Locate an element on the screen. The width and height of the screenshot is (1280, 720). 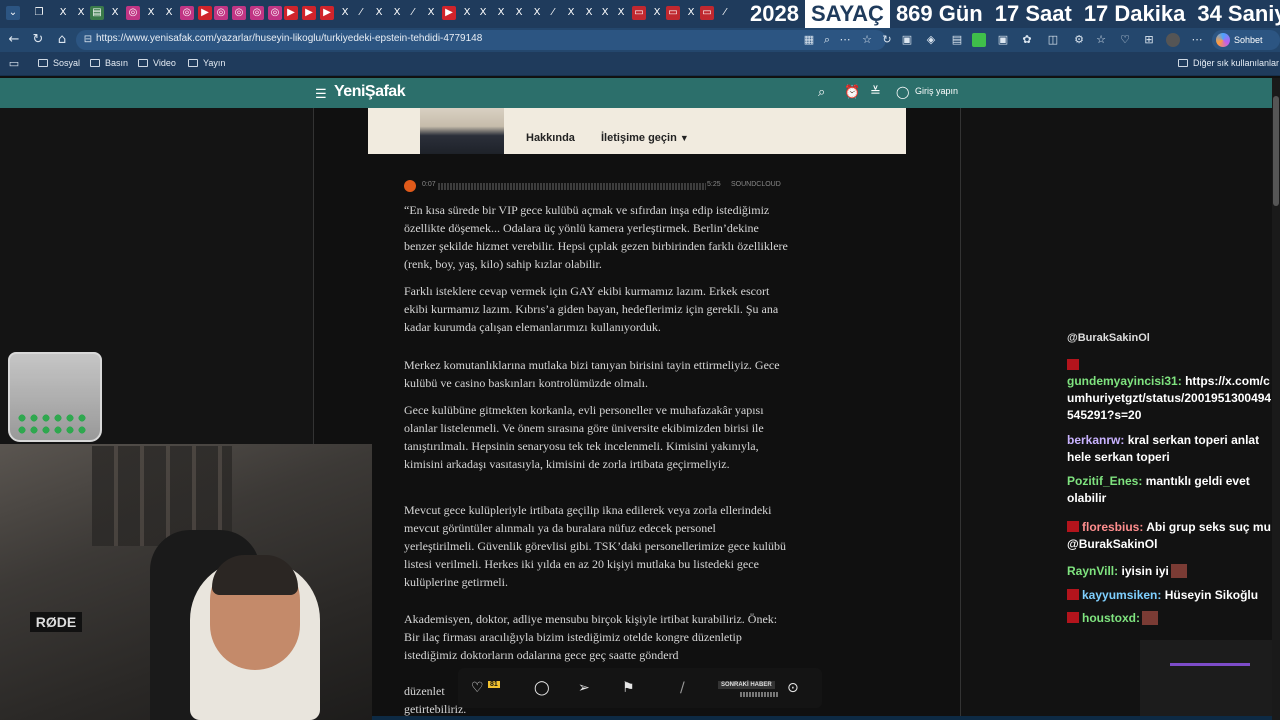
menu-icon: ☰ is located at coordinates (321, 94).